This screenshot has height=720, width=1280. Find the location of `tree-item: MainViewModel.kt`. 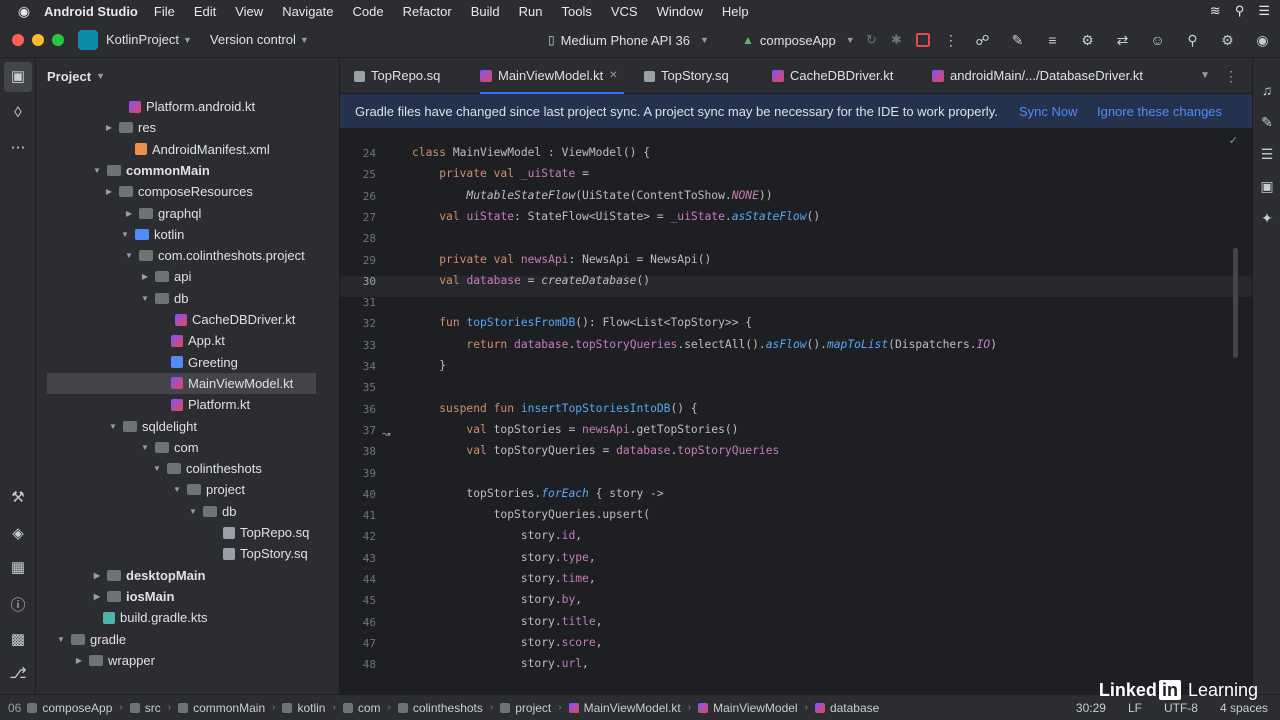

tree-item: MainViewModel.kt is located at coordinates (223, 383).